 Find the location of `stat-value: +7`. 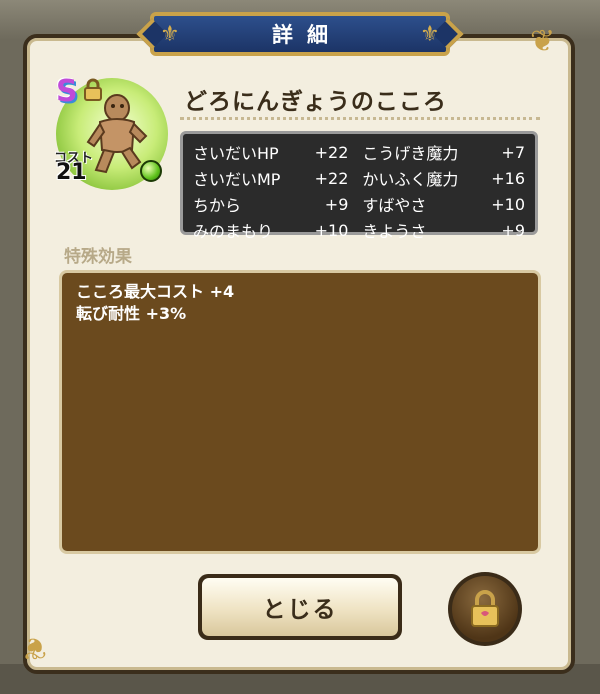

stat-value: +7 is located at coordinates (513, 152).